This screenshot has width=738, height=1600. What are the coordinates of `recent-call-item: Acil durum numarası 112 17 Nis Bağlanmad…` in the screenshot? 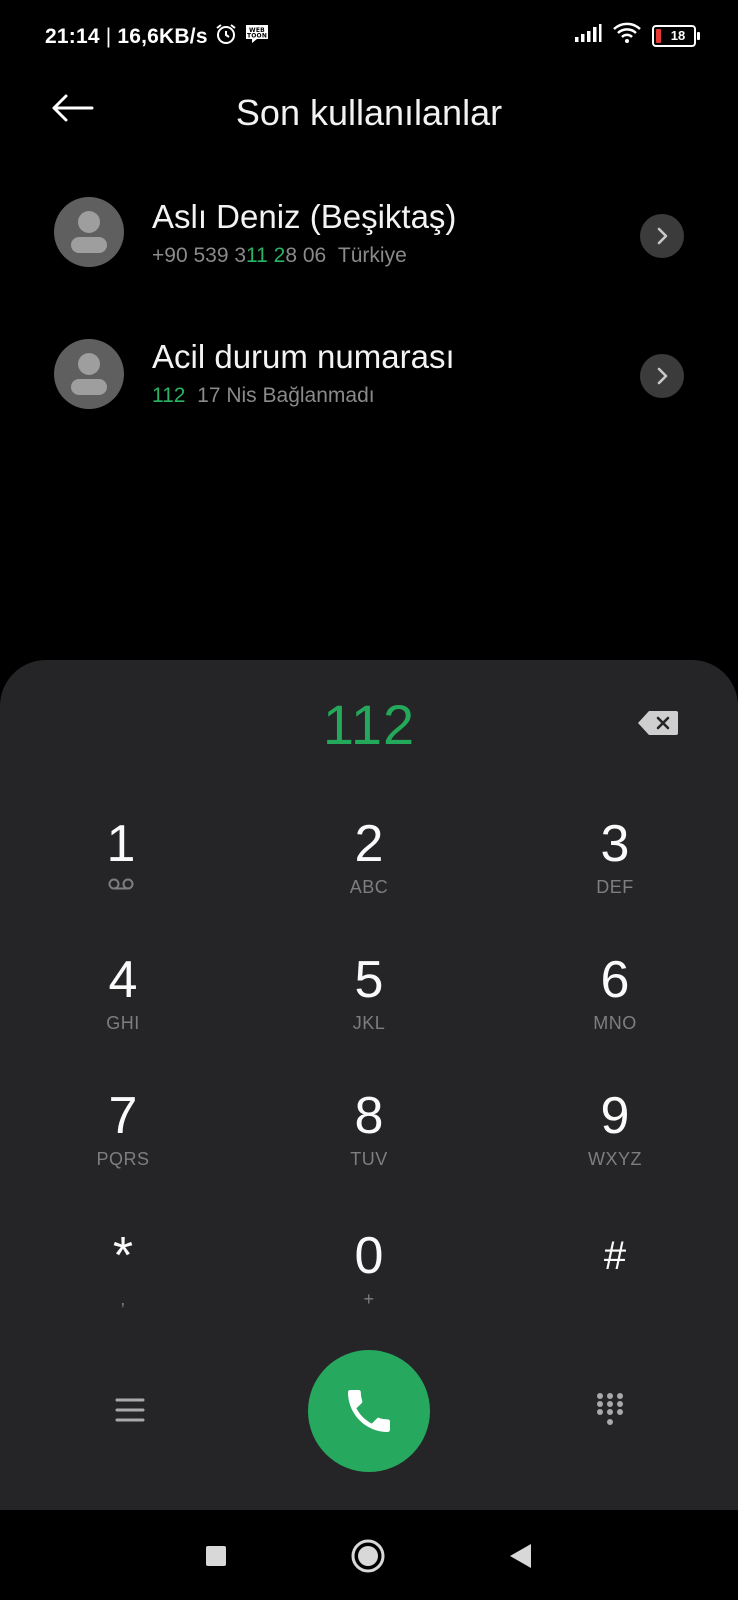 It's located at (369, 377).